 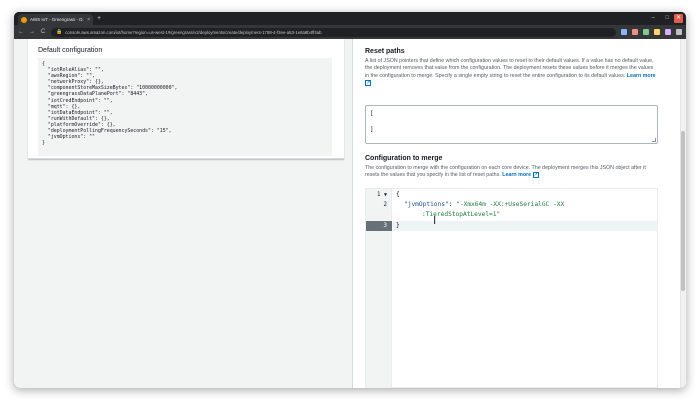 What do you see at coordinates (678, 18) in the screenshot?
I see `window-close-button: ✕` at bounding box center [678, 18].